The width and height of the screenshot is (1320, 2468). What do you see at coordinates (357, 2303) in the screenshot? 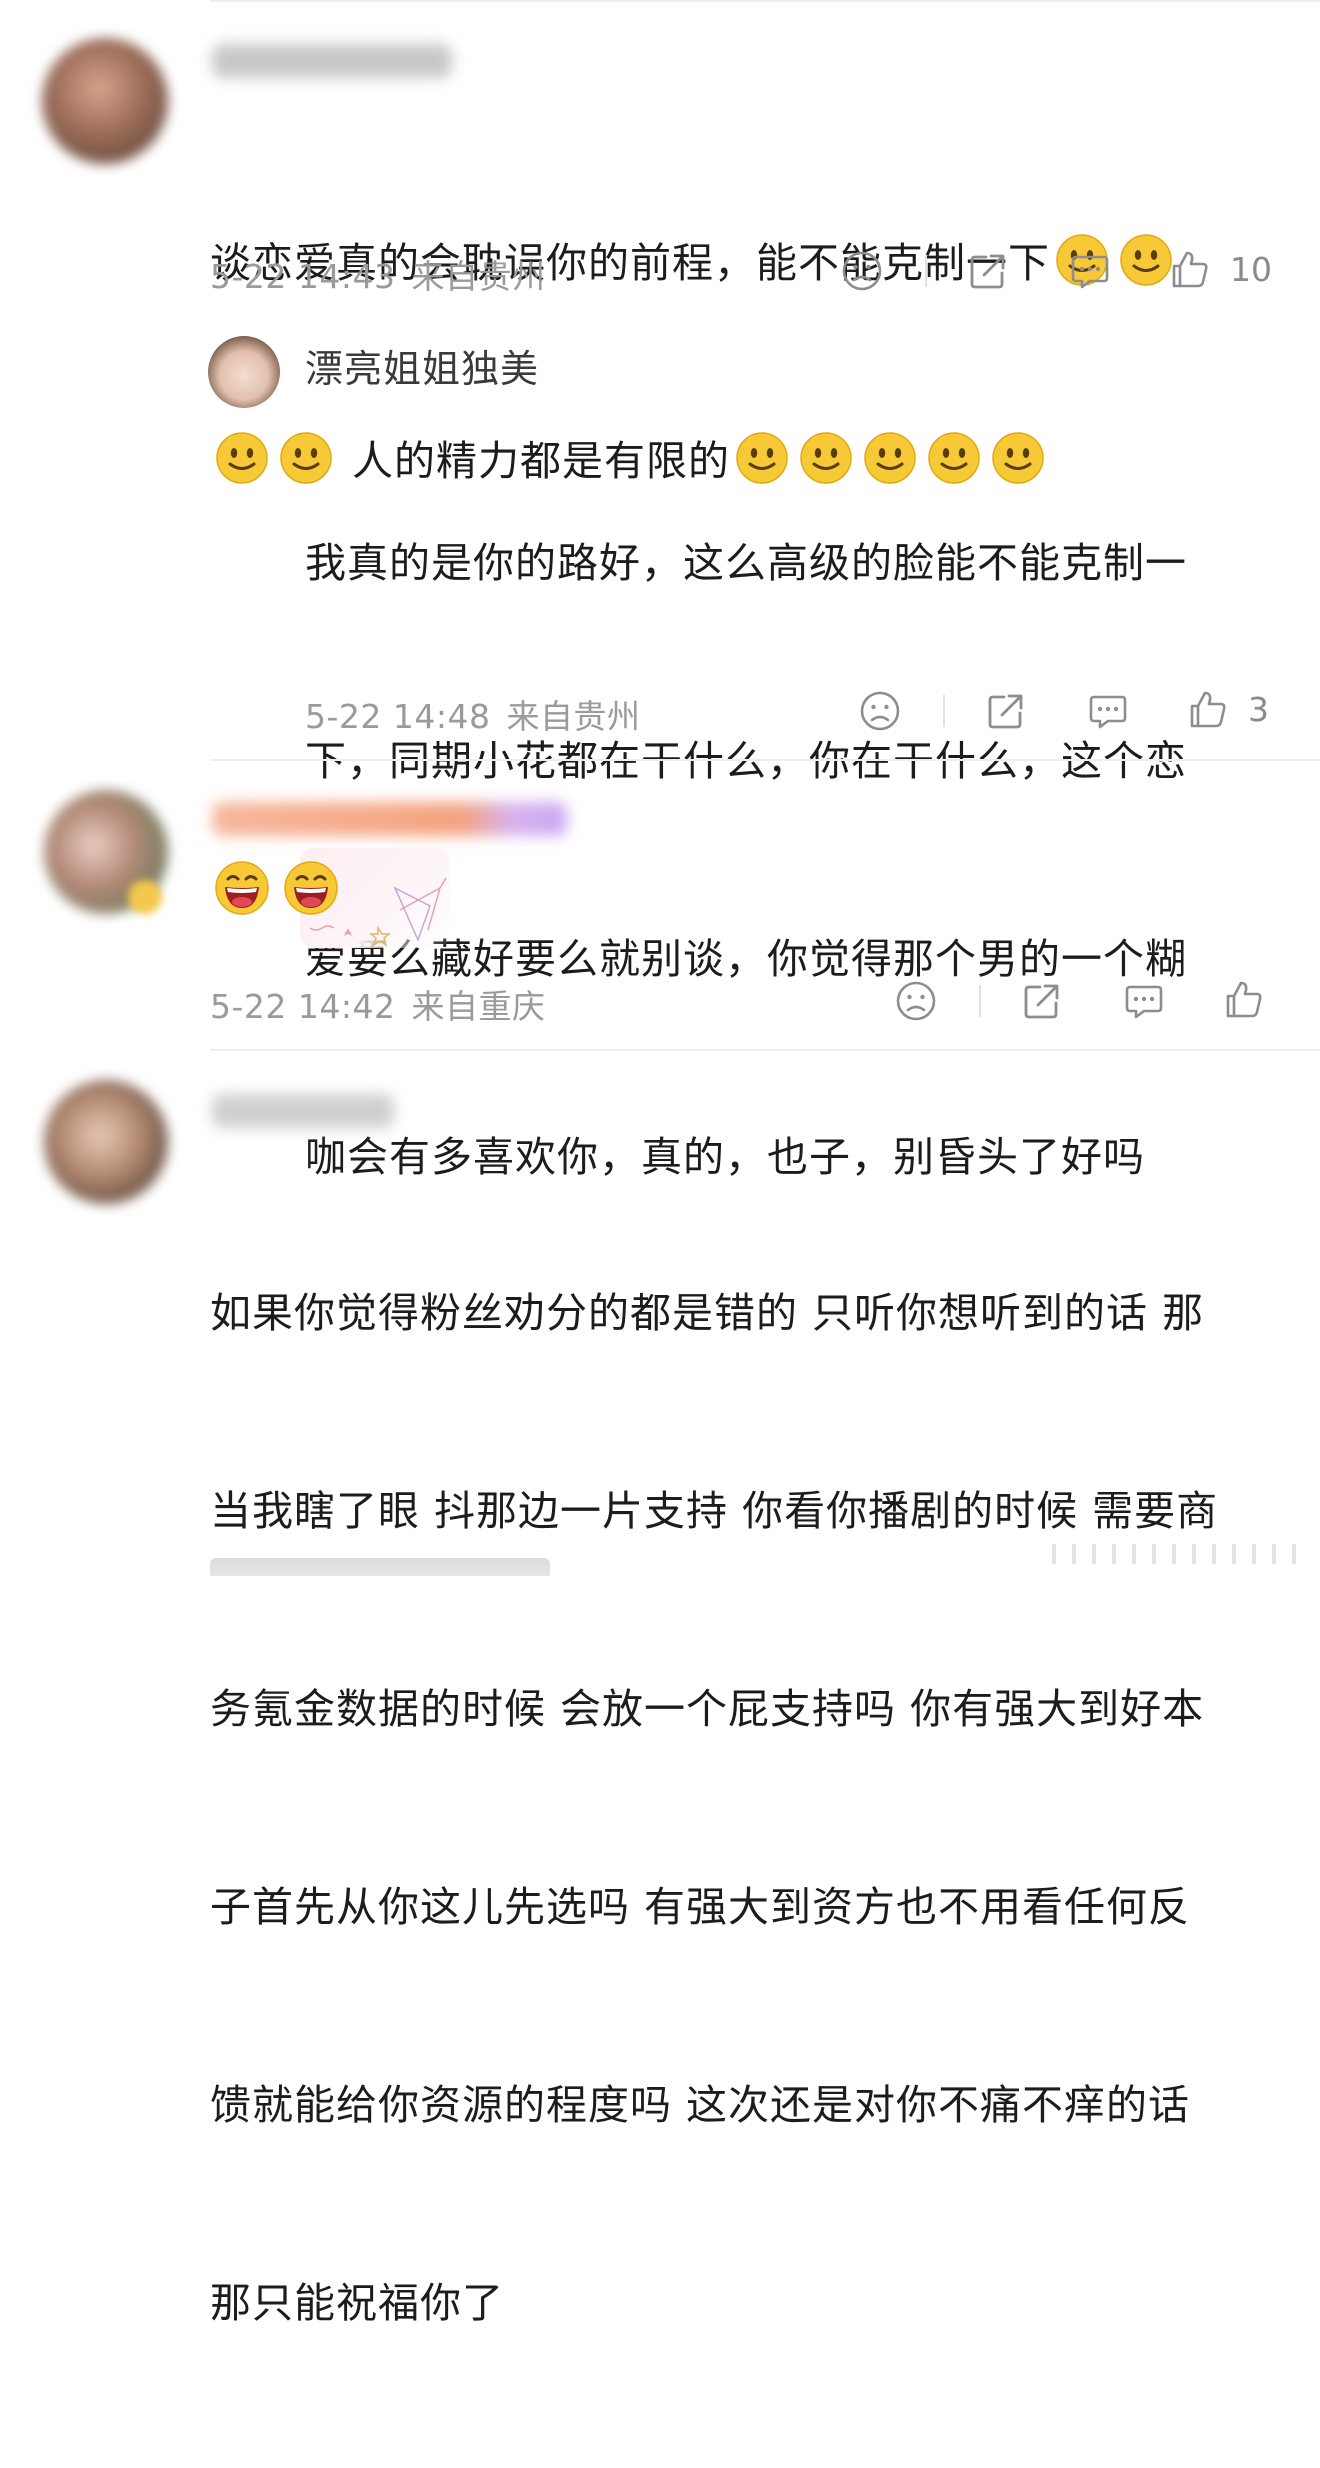
I see `comment-line: 那只能祝福你了` at bounding box center [357, 2303].